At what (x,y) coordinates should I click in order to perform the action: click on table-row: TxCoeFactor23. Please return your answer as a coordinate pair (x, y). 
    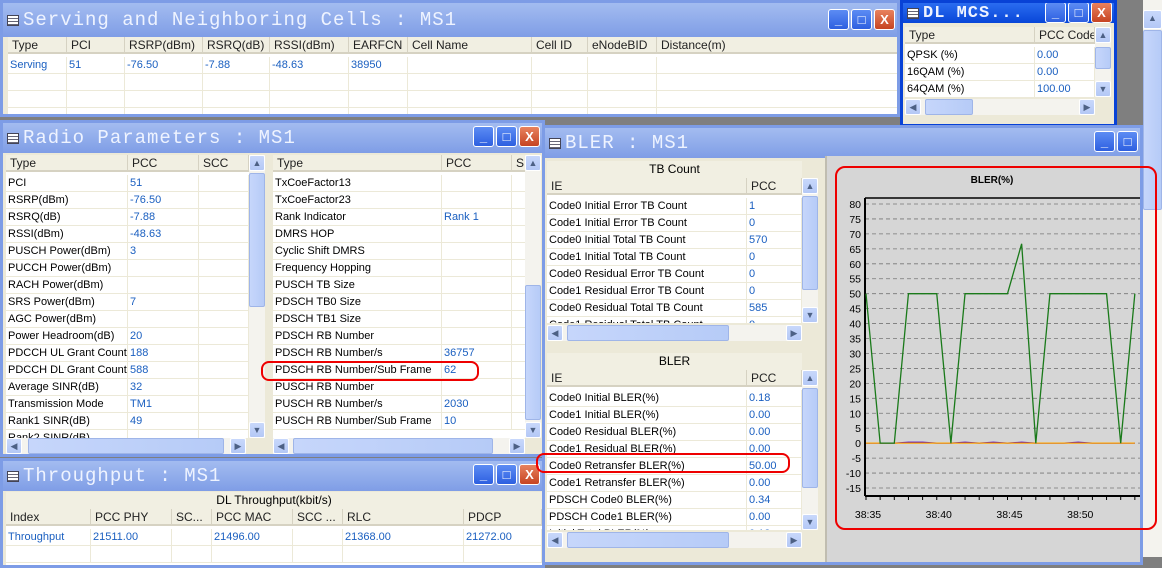
    Looking at the image, I should click on (399, 200).